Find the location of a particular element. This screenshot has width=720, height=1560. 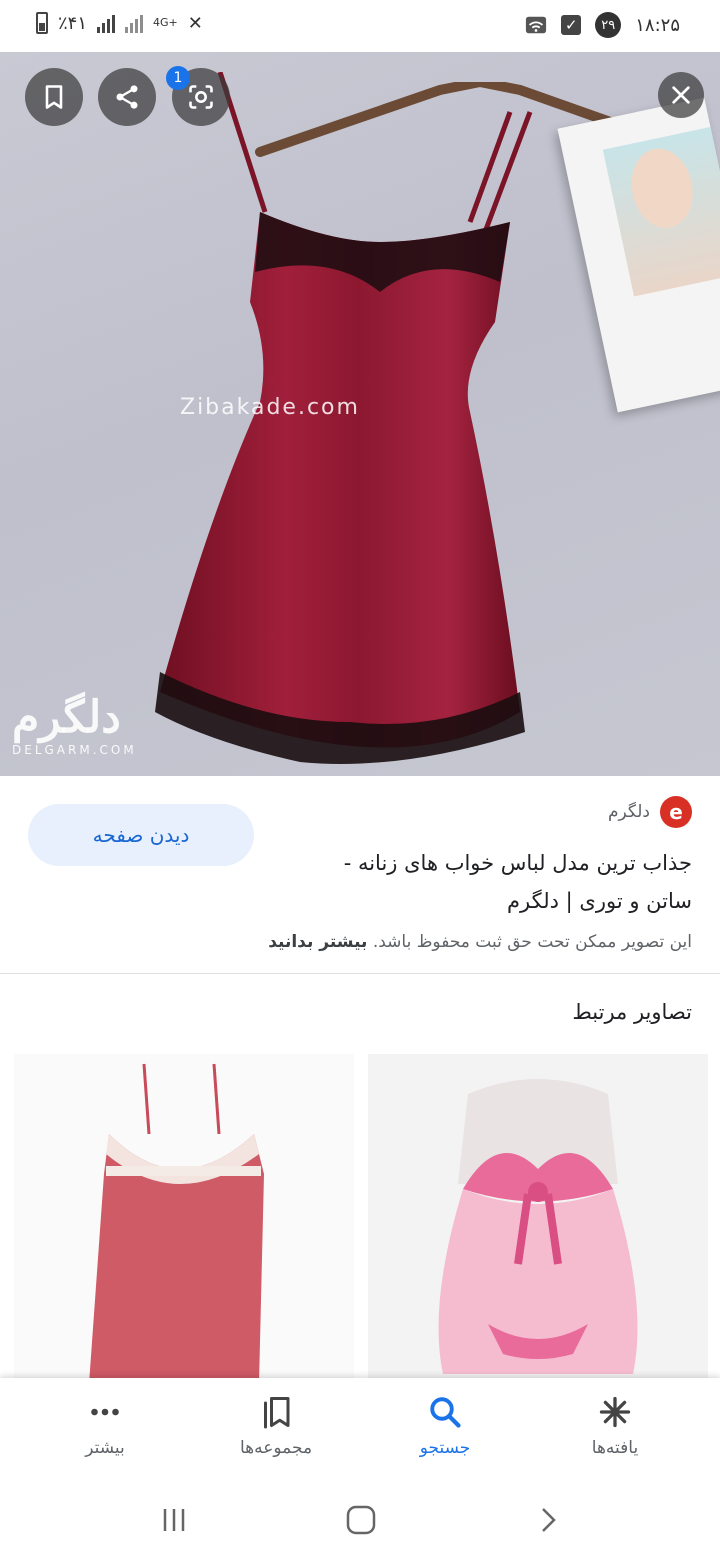

bookmark-icon is located at coordinates (54, 97).